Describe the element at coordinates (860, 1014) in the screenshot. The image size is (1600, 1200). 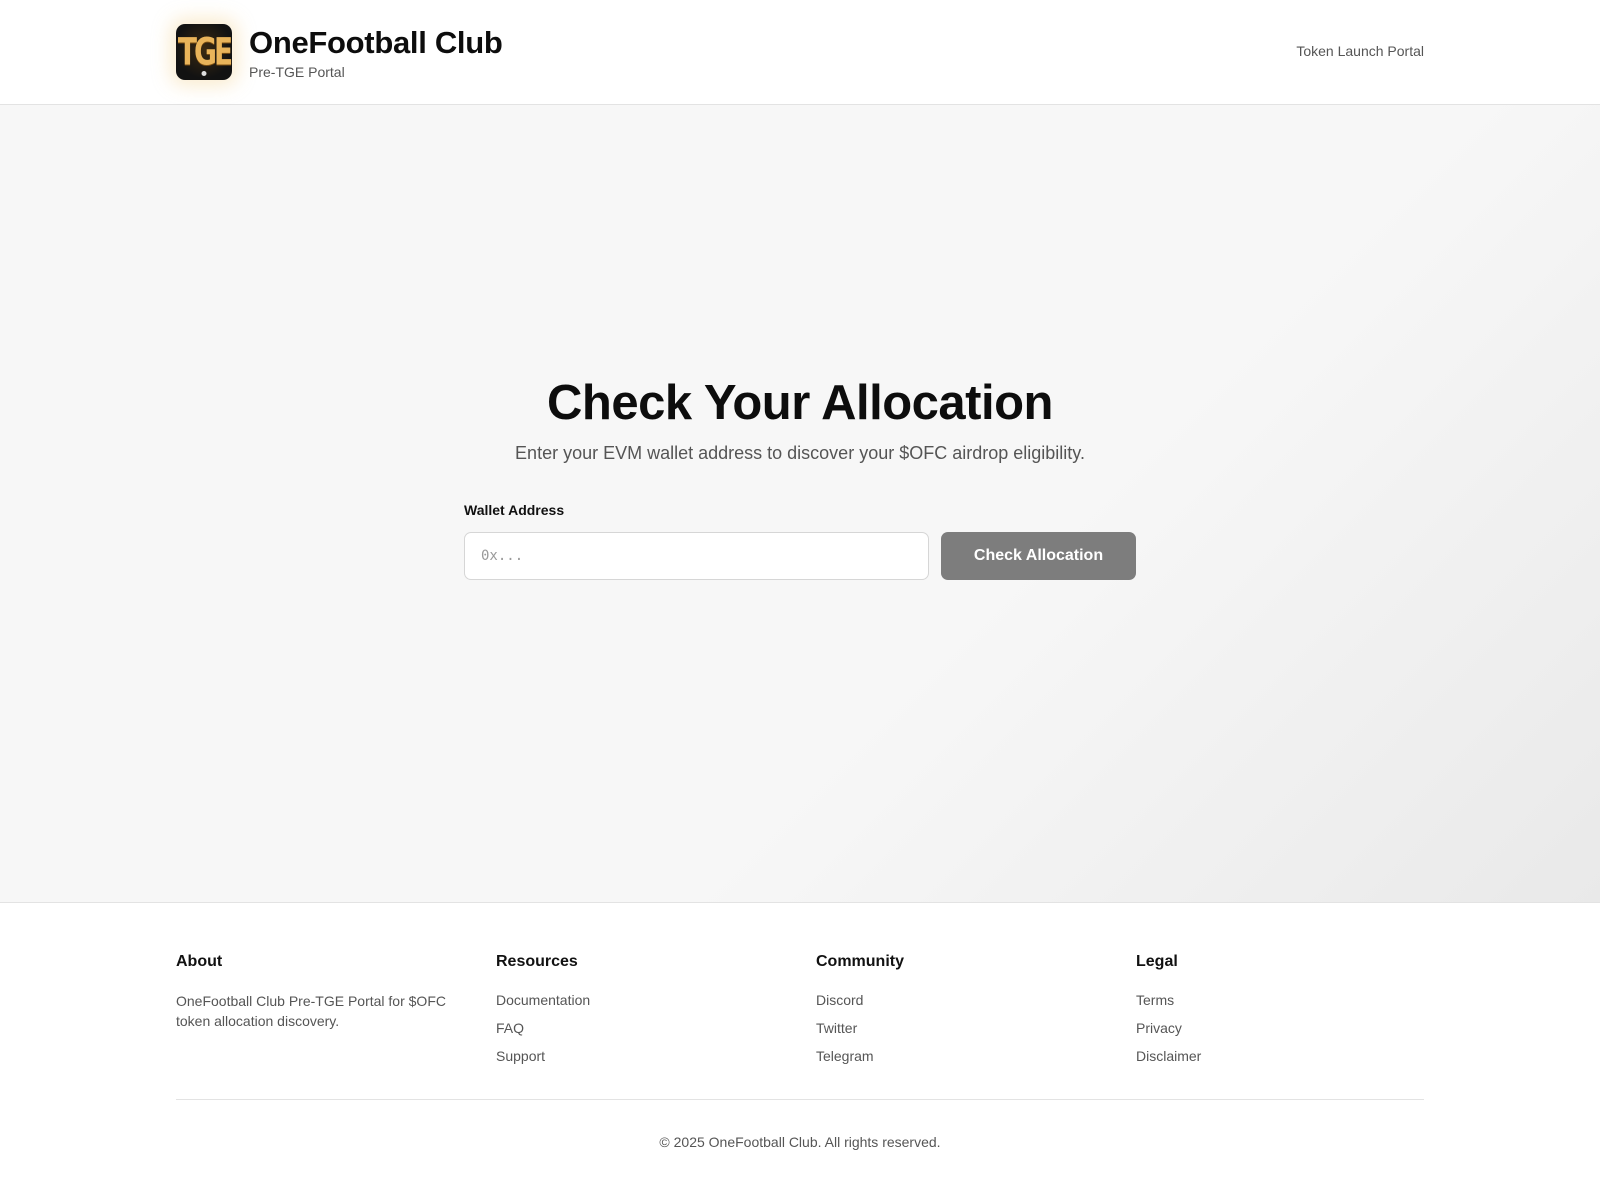
I see `footer-community: Community Discord Twitter Telegram` at that location.